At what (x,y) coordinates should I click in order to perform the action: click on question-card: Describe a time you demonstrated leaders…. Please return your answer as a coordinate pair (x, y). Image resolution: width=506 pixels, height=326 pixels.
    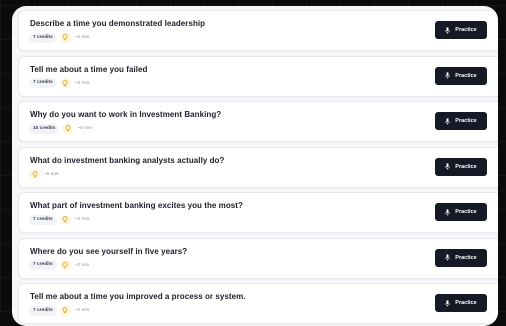
    Looking at the image, I should click on (258, 30).